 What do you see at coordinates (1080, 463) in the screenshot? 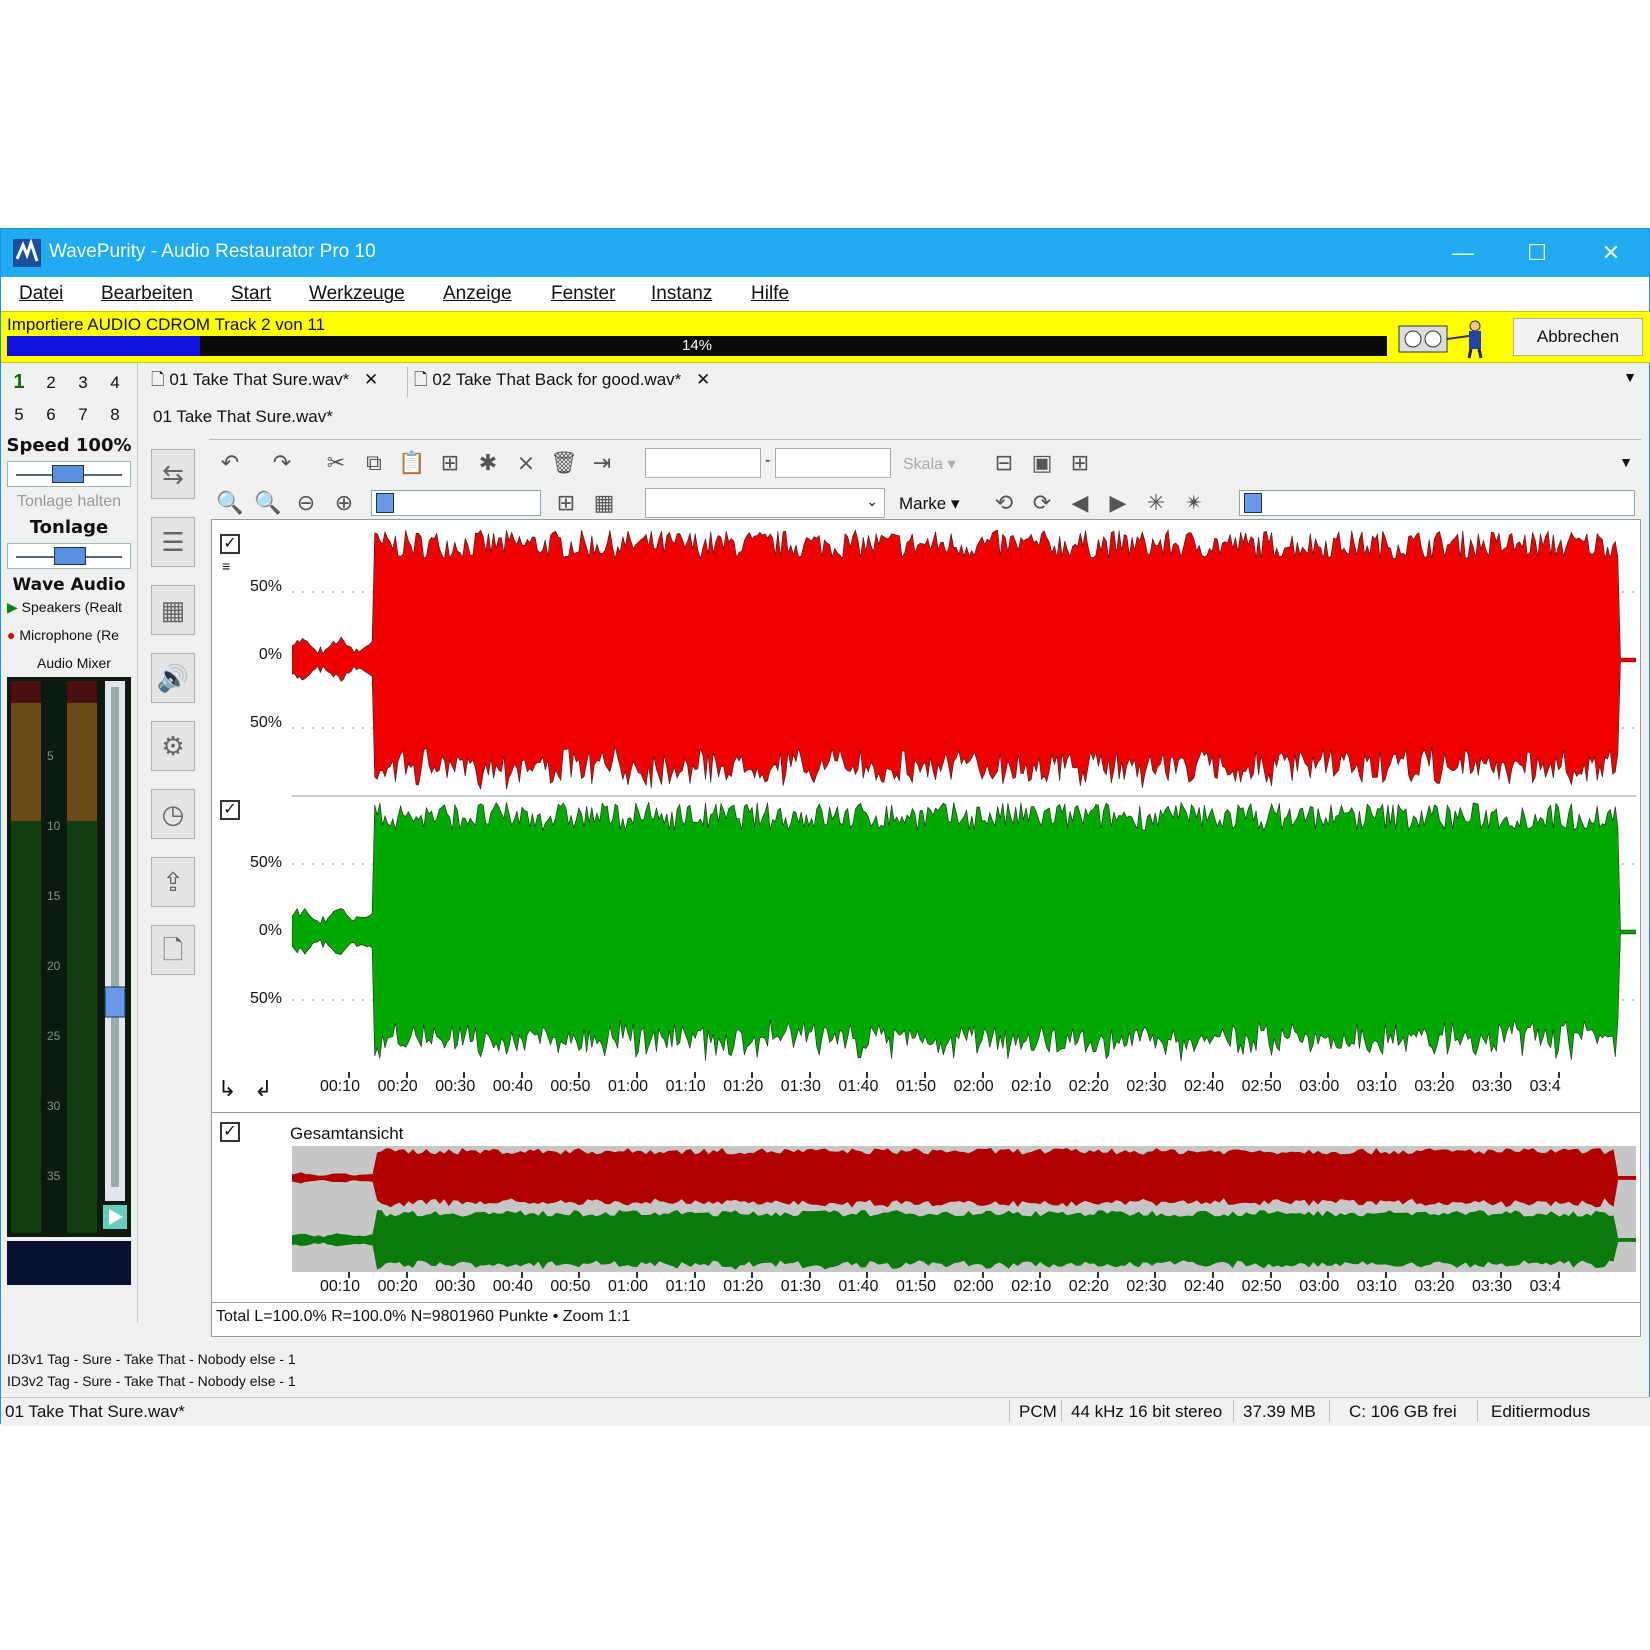
I see `view-grid-icon: ⊞` at bounding box center [1080, 463].